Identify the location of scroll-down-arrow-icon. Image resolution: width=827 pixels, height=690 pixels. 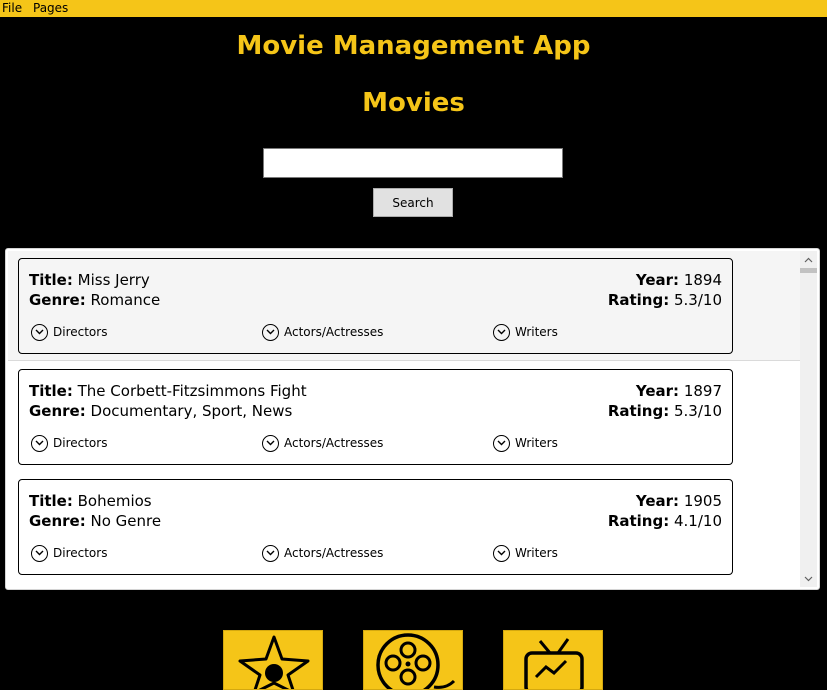
(808, 578).